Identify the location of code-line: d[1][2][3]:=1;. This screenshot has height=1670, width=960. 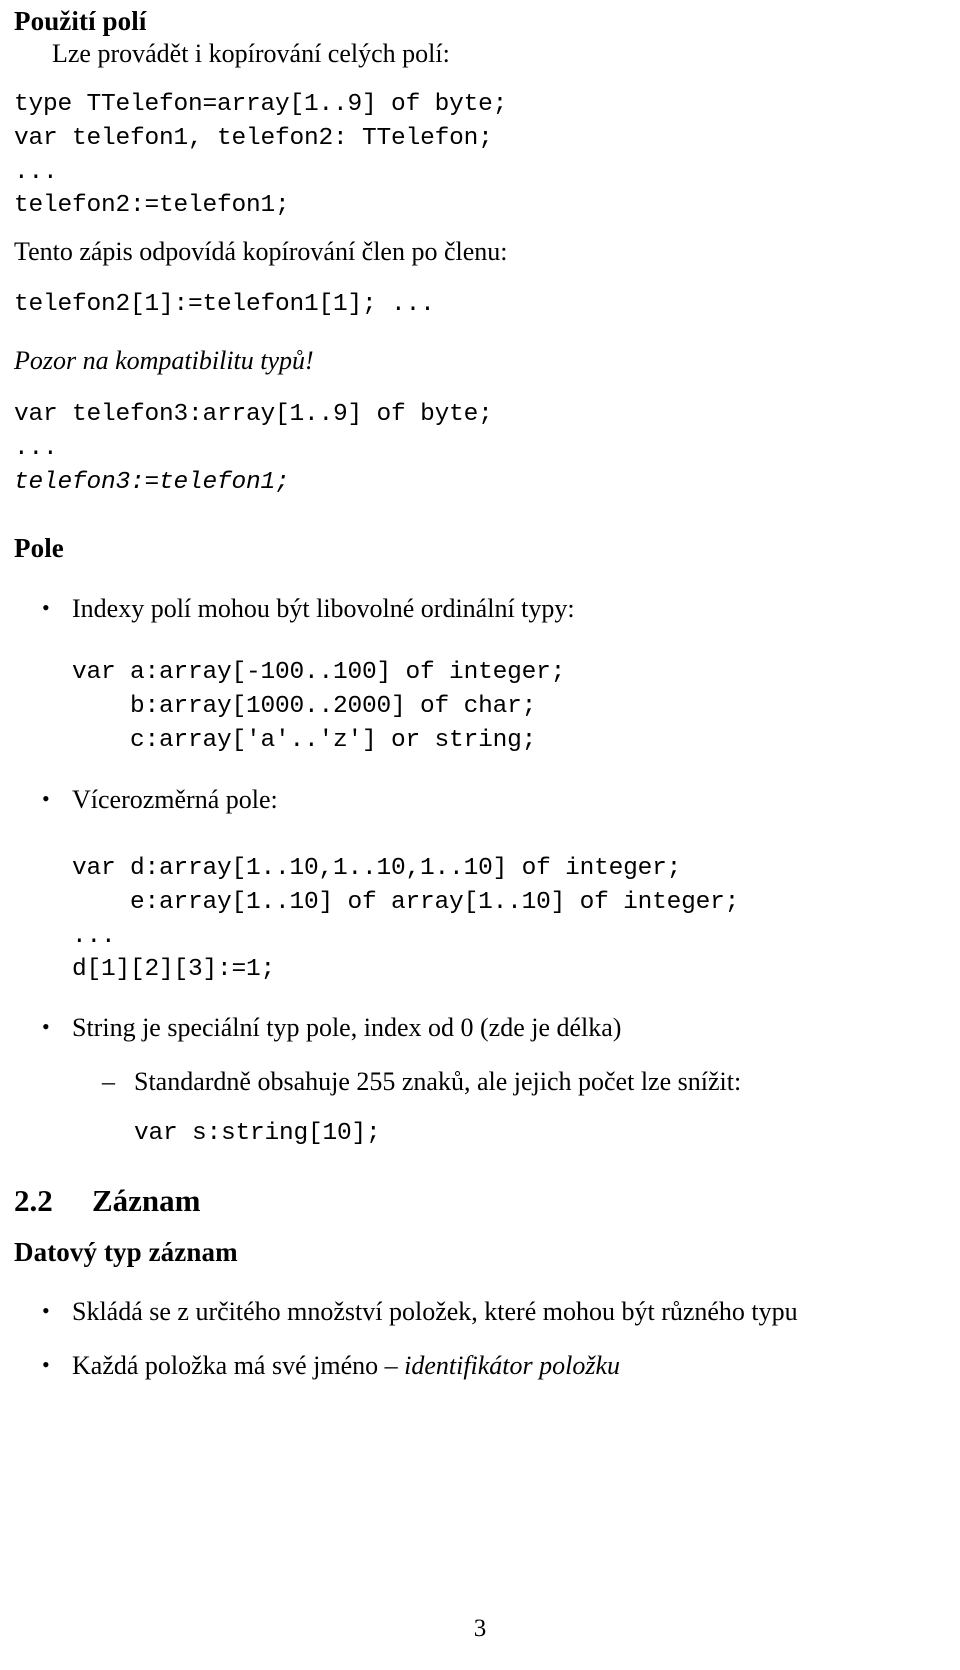
(174, 970).